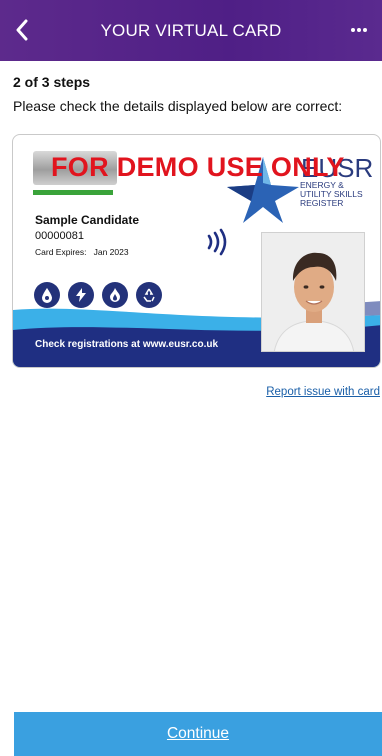 This screenshot has width=382, height=756. Describe the element at coordinates (217, 242) in the screenshot. I see `contactless-icon` at that location.